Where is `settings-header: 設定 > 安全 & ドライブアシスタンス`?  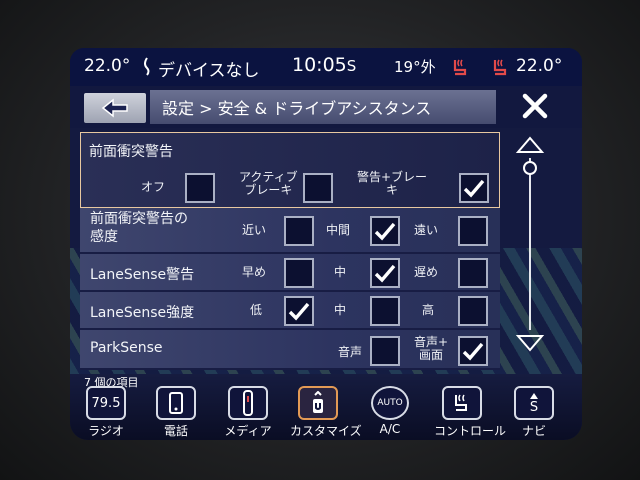 settings-header: 設定 > 安全 & ドライブアシスタンス is located at coordinates (326, 107).